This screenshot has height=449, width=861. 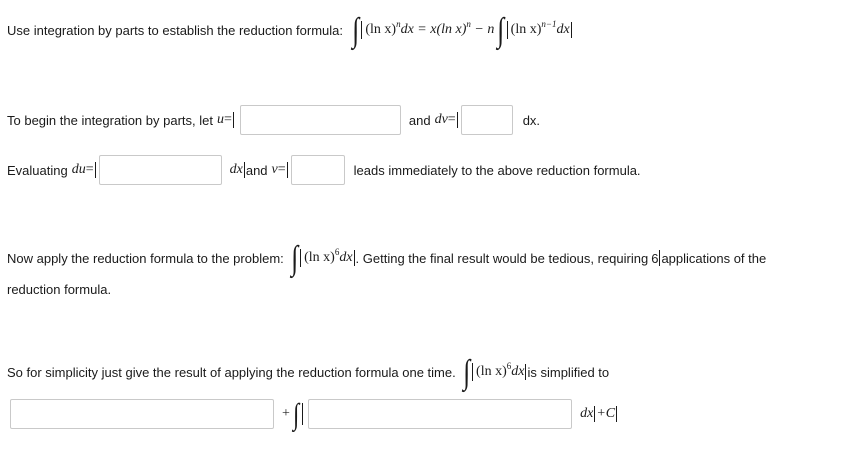 I want to click on du-variable: du, so click(x=78, y=169).